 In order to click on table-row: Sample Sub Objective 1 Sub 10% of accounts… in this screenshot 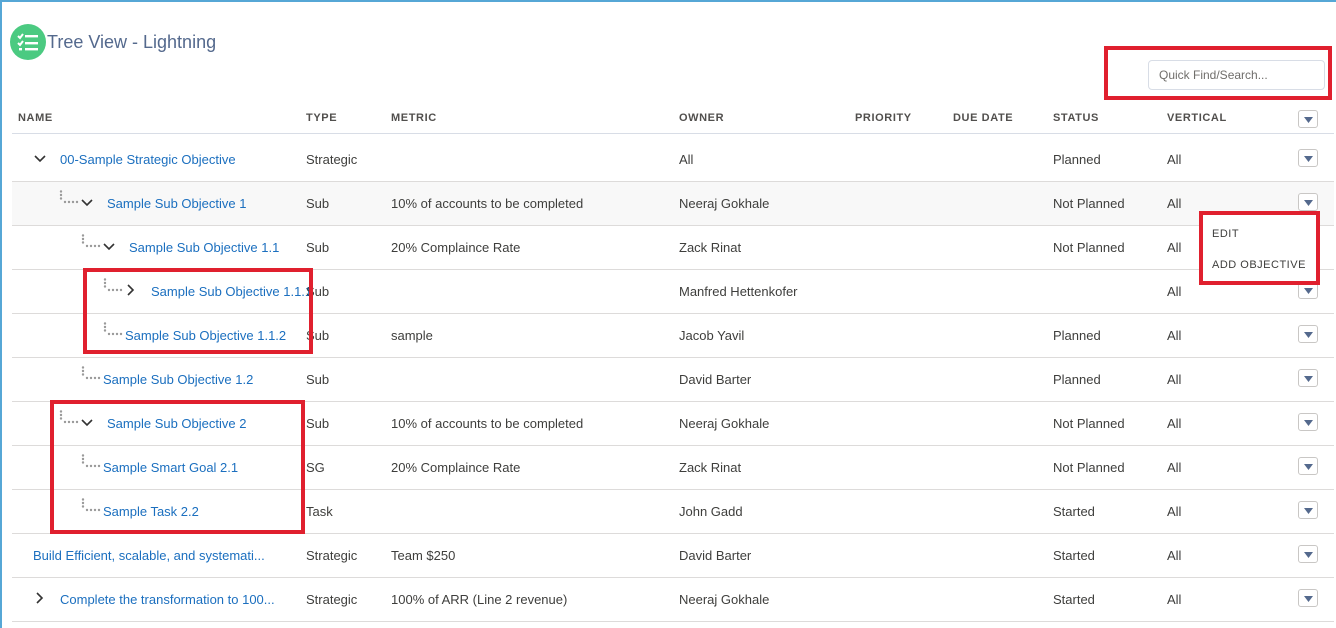, I will do `click(673, 204)`.